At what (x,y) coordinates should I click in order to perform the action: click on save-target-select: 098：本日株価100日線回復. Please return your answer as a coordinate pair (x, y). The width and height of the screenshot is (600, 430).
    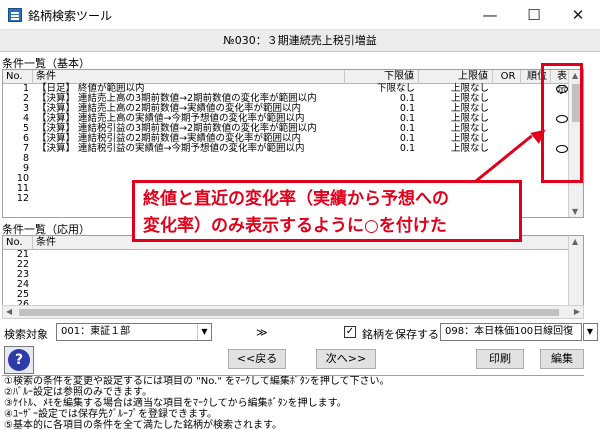
    Looking at the image, I should click on (511, 332).